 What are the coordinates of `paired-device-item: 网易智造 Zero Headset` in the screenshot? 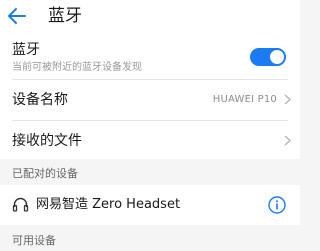 It's located at (150, 205).